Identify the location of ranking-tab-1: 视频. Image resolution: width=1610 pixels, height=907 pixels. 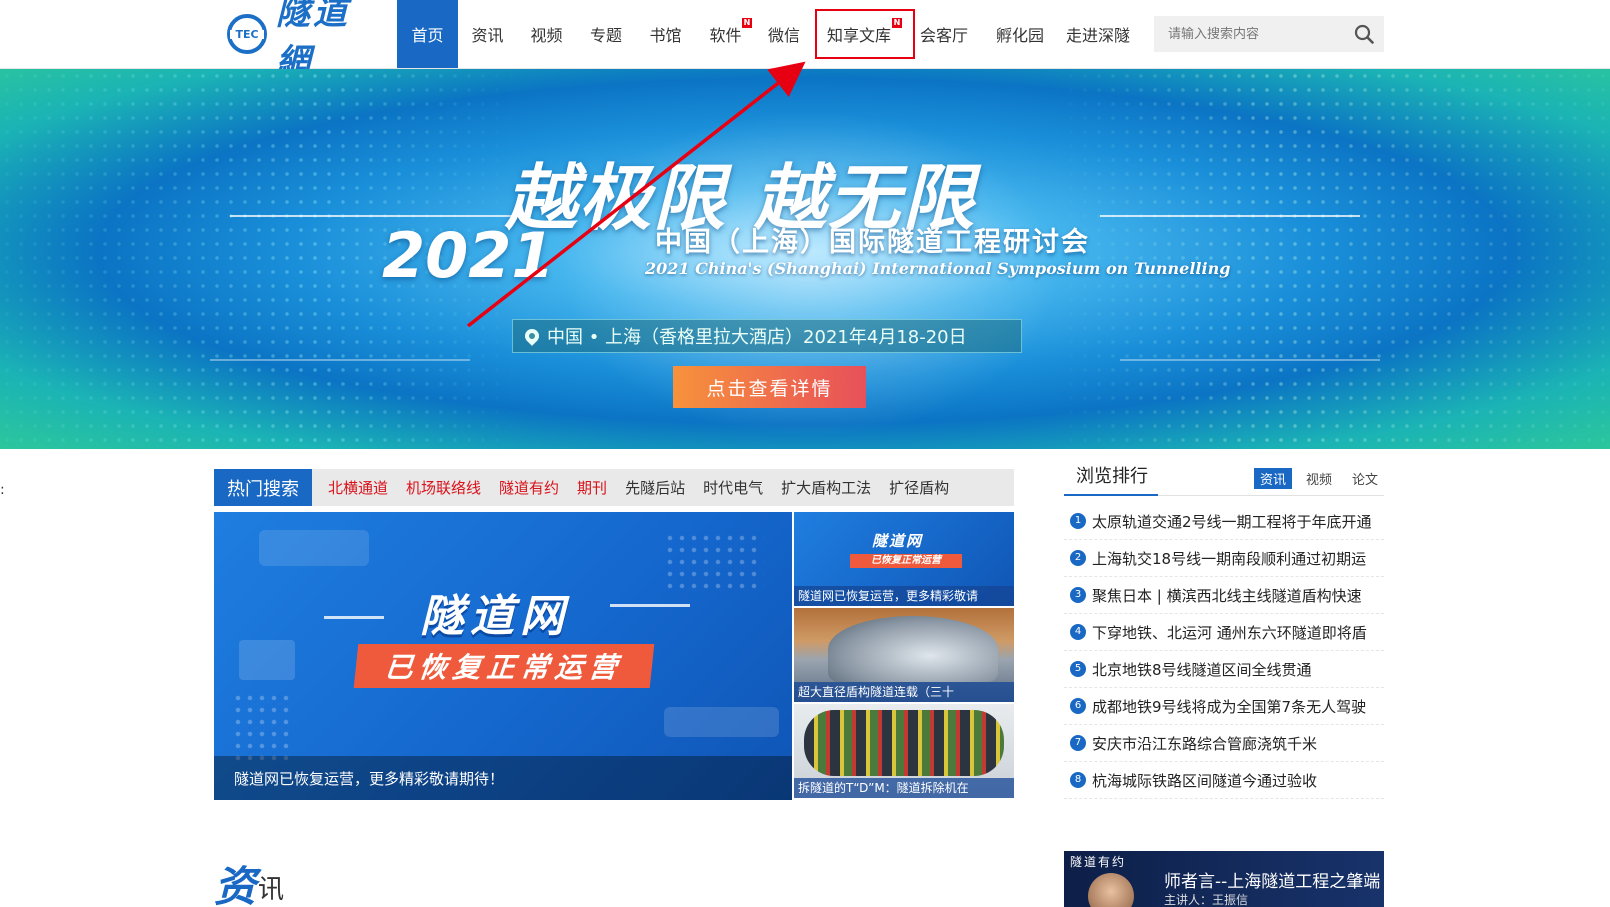
(1319, 478).